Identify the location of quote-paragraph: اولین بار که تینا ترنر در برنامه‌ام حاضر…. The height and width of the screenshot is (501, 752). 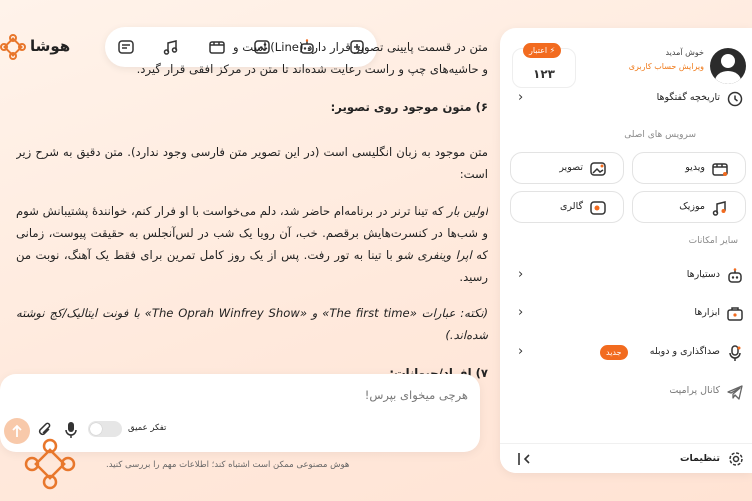
(252, 244).